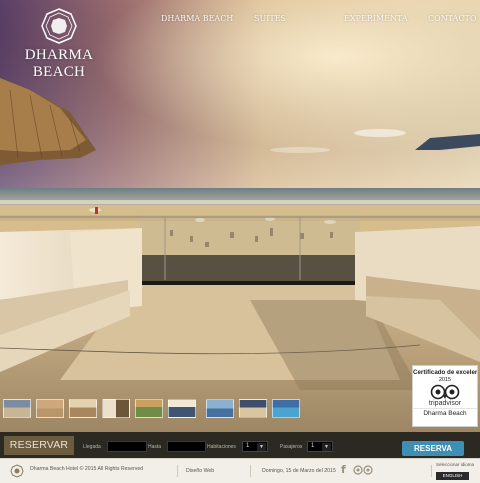  What do you see at coordinates (221, 447) in the screenshot?
I see `habitaciones-label: Habitaciones` at bounding box center [221, 447].